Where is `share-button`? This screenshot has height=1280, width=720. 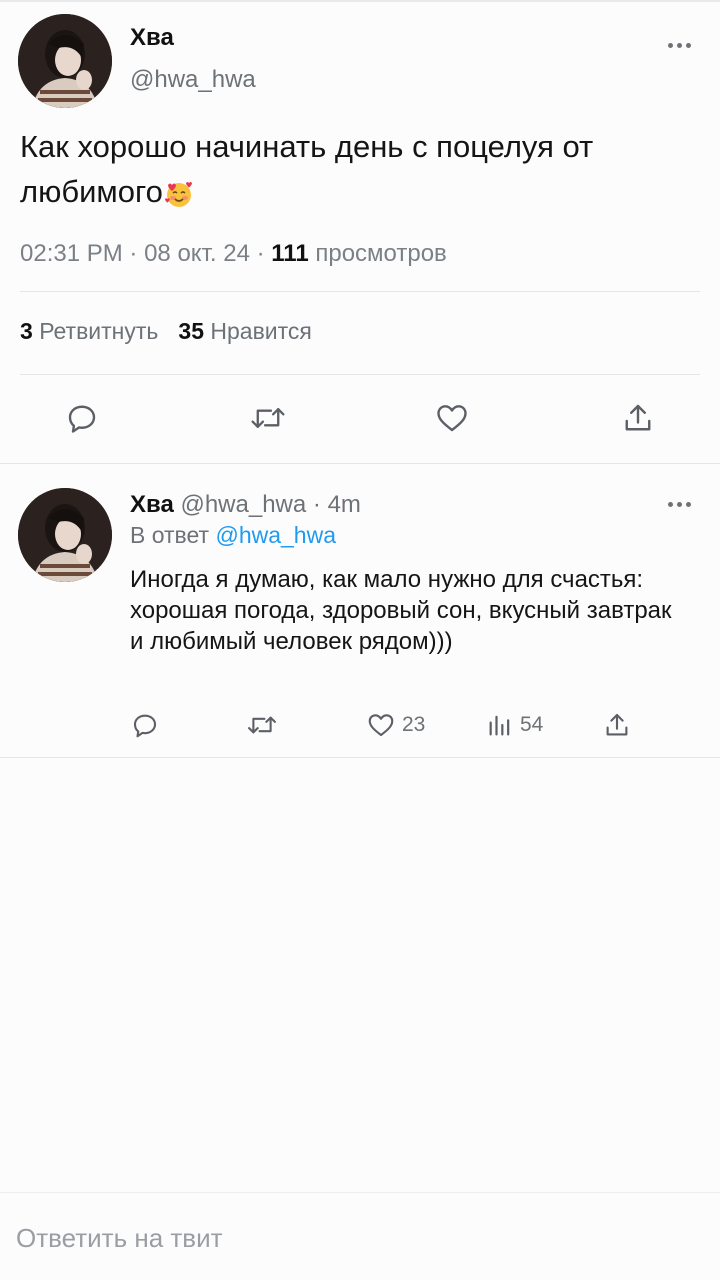
share-button is located at coordinates (638, 418).